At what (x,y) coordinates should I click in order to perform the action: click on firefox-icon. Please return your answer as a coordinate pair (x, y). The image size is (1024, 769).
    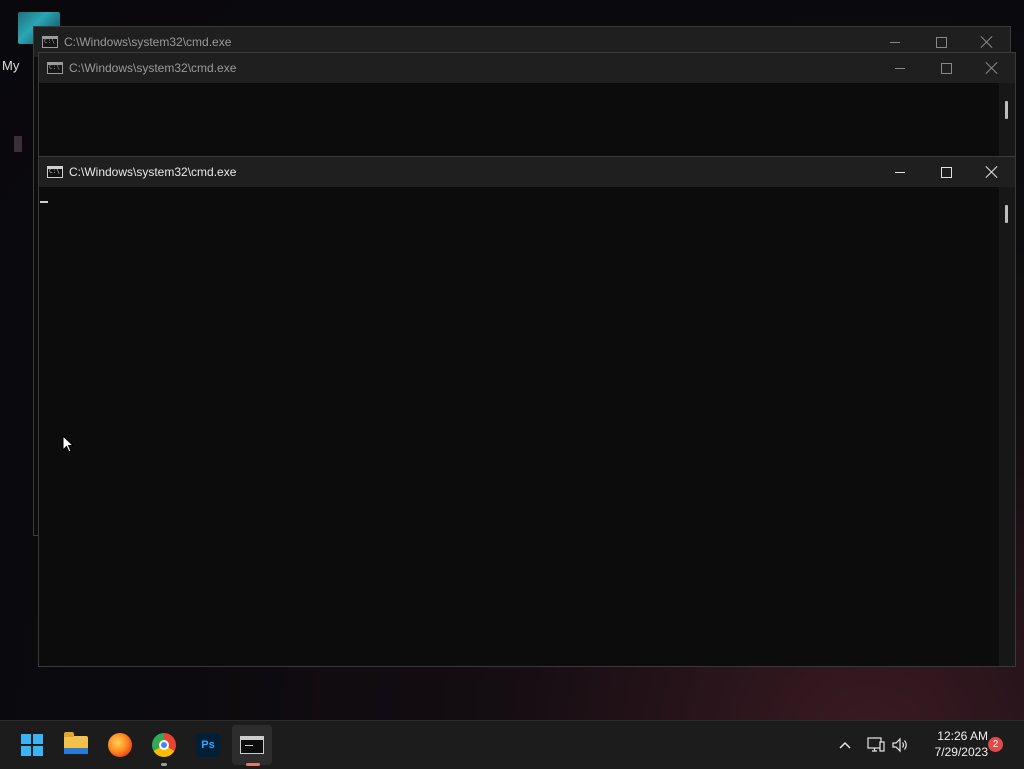
    Looking at the image, I should click on (120, 745).